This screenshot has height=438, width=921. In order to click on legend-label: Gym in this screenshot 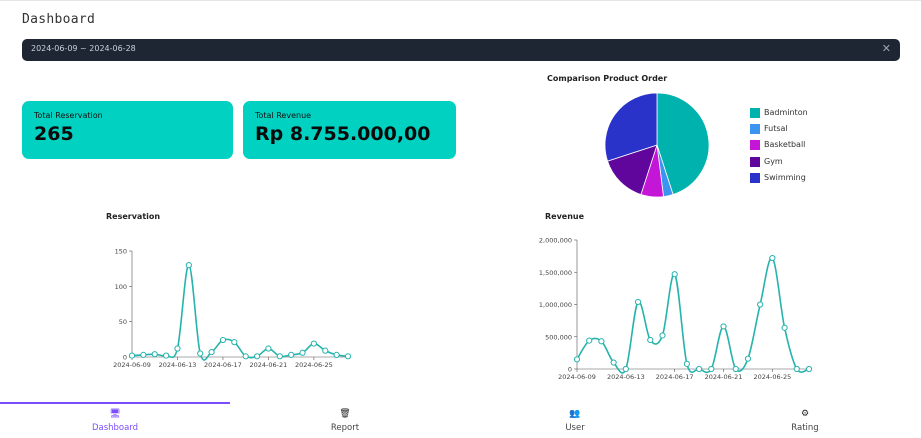, I will do `click(773, 161)`.